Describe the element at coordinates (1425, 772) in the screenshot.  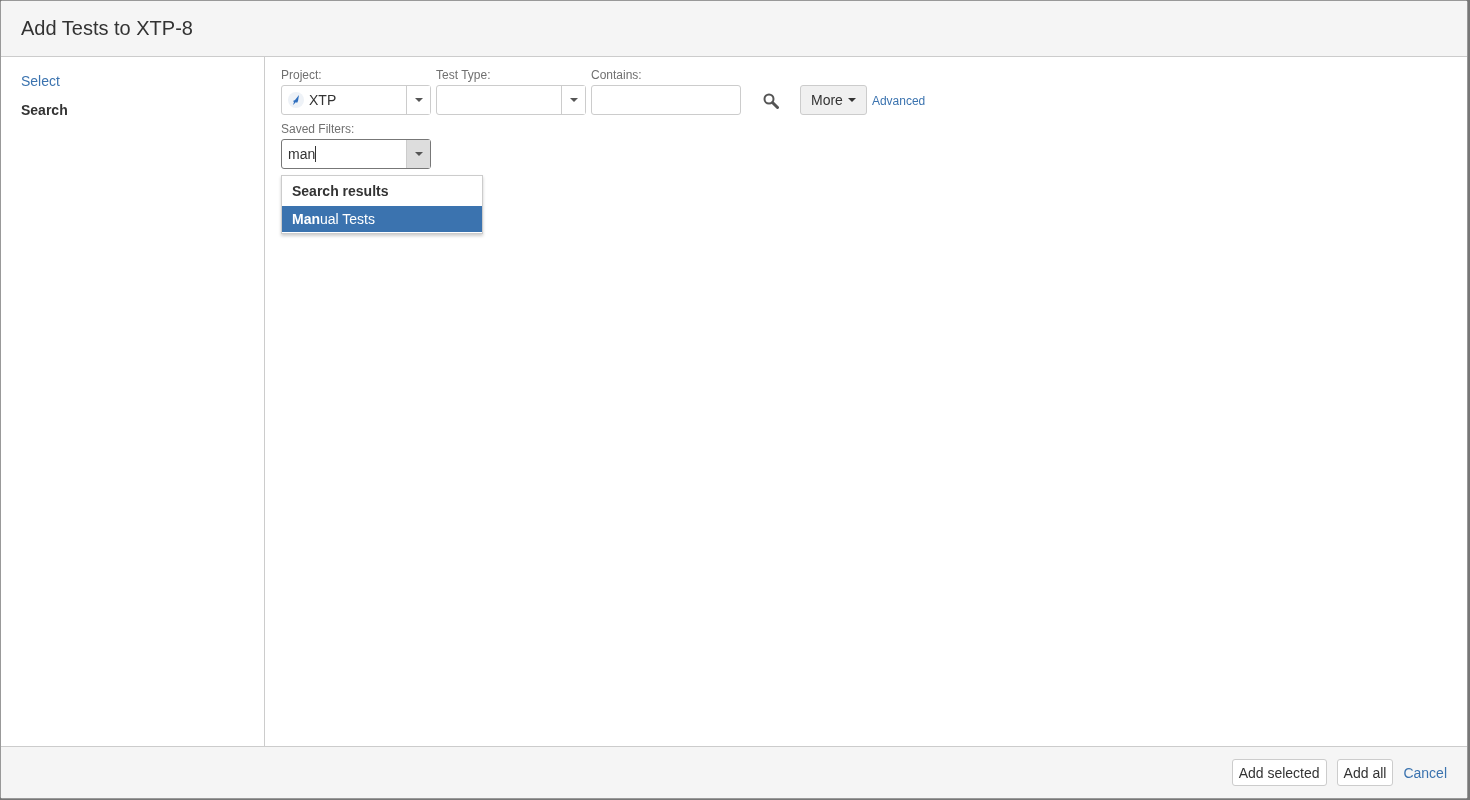
I see `cancel-link: Cancel` at that location.